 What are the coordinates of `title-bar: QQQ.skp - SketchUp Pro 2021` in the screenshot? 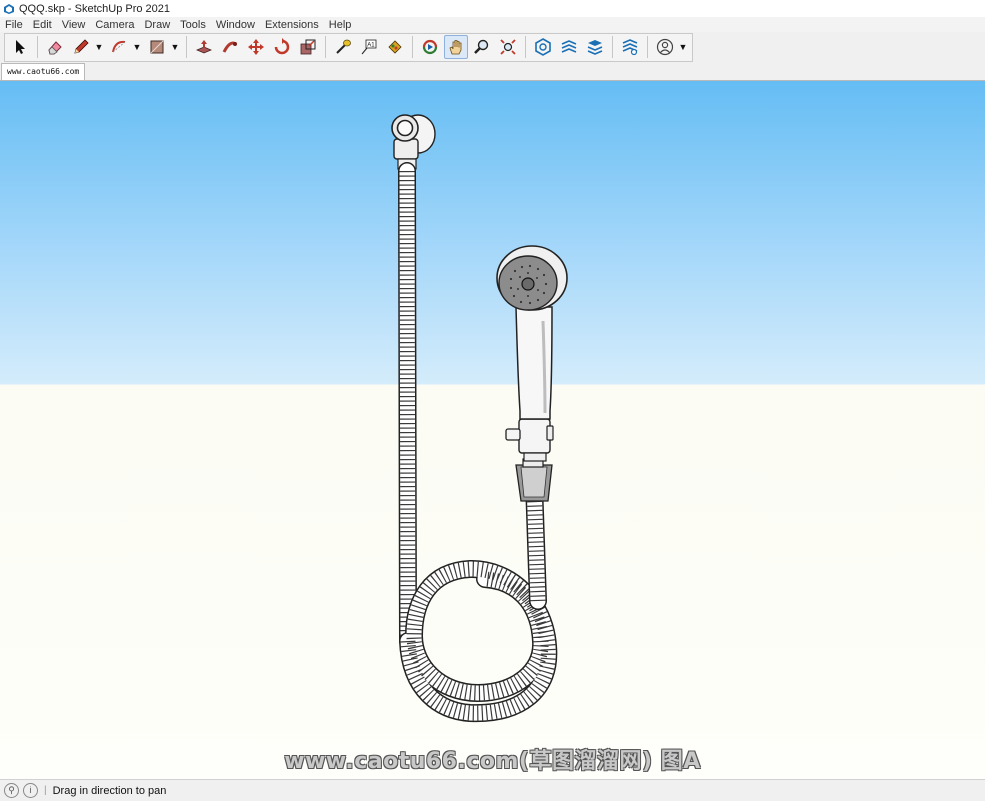 It's located at (492, 8).